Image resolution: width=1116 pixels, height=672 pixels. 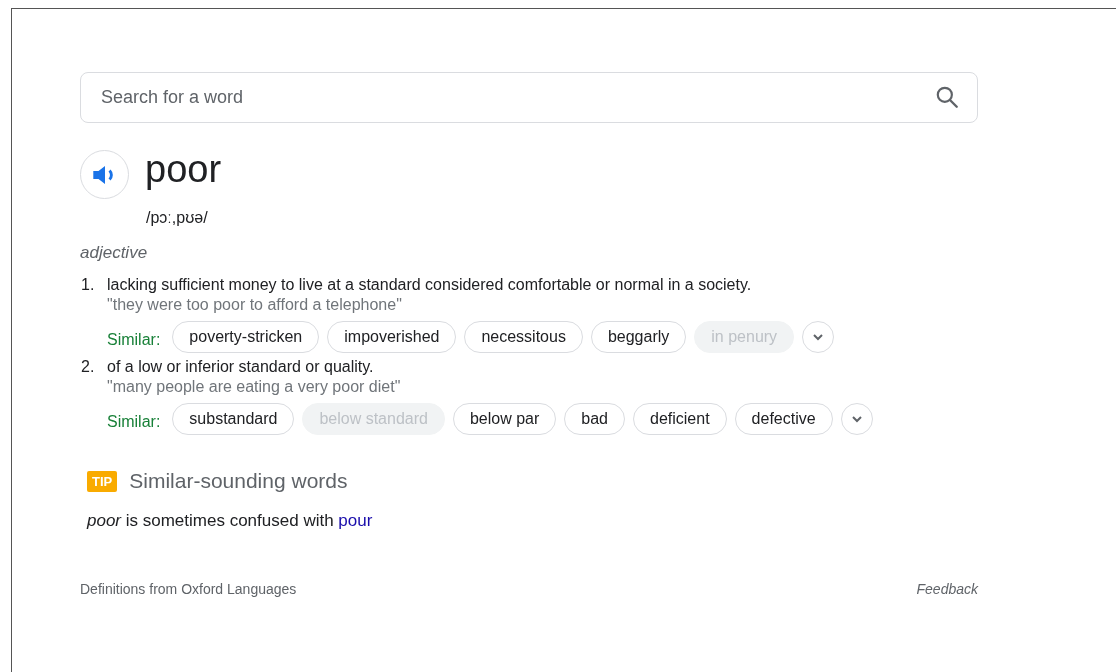 What do you see at coordinates (255, 305) in the screenshot?
I see `example-sentence: "they were too poor to afford a telephone"` at bounding box center [255, 305].